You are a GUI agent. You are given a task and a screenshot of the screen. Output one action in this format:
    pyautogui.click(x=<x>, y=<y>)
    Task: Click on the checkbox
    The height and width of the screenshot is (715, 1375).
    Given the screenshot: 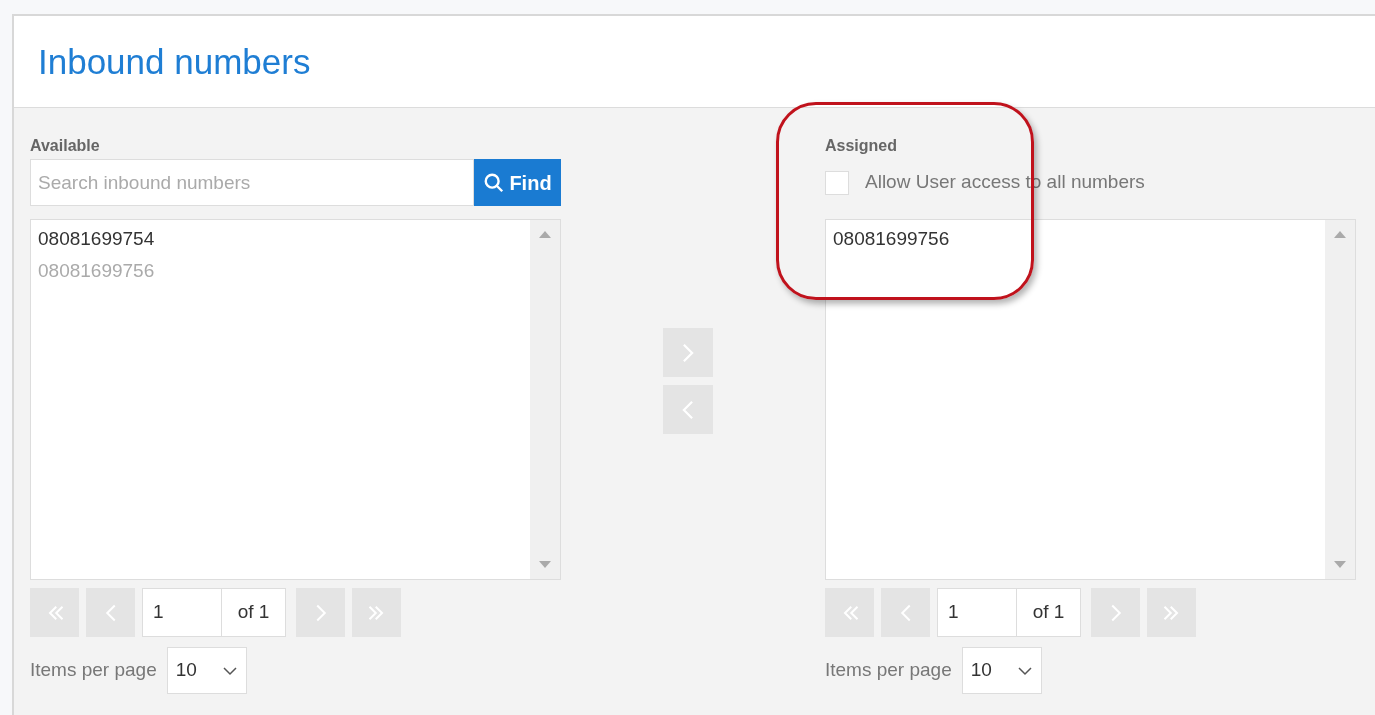 What is the action you would take?
    pyautogui.click(x=837, y=182)
    